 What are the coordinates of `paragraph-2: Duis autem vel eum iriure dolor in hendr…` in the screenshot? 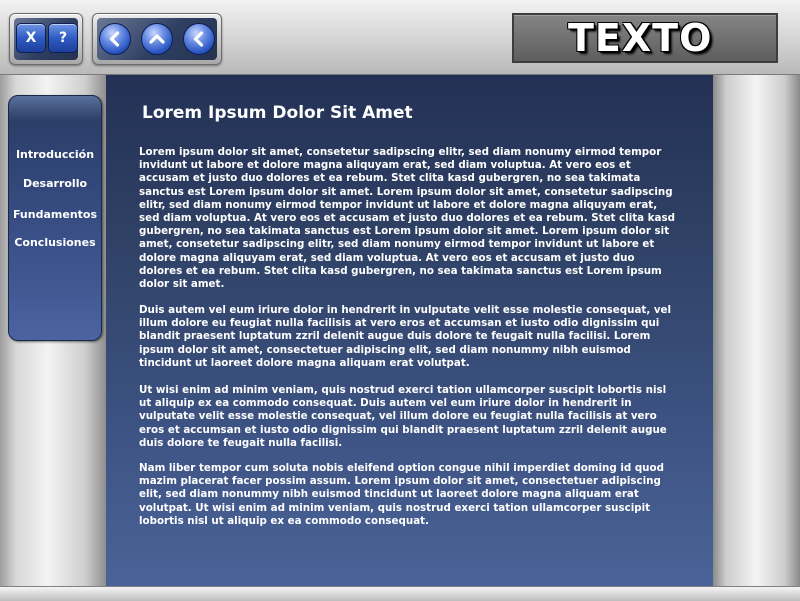 It's located at (405, 336).